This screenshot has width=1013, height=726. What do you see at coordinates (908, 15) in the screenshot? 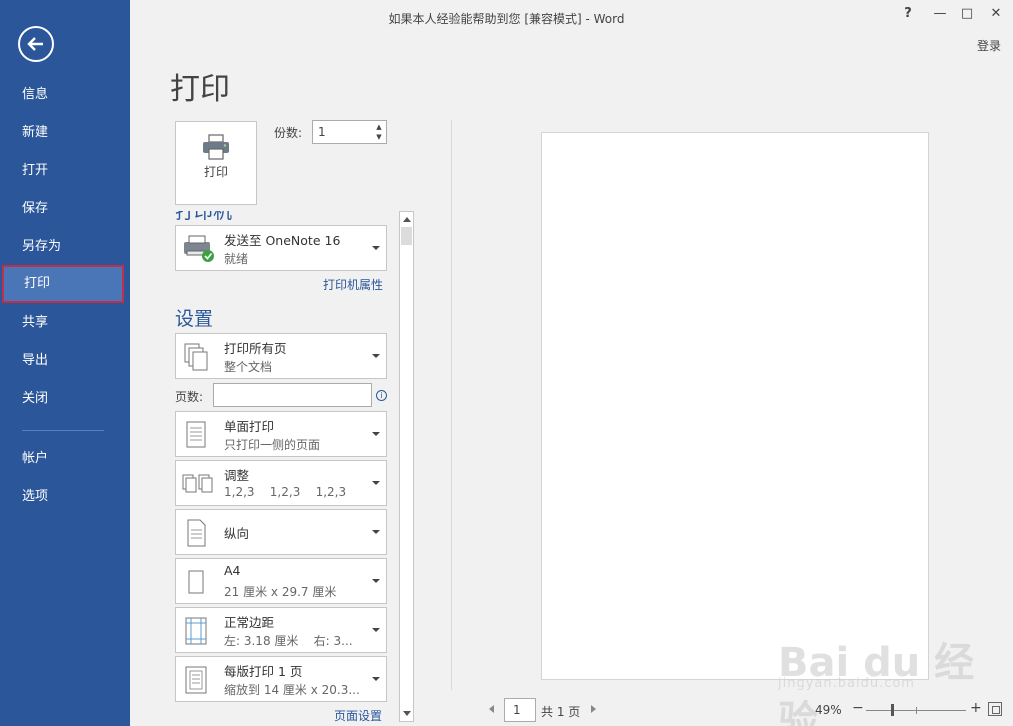
I see `help-icon: ?` at bounding box center [908, 15].